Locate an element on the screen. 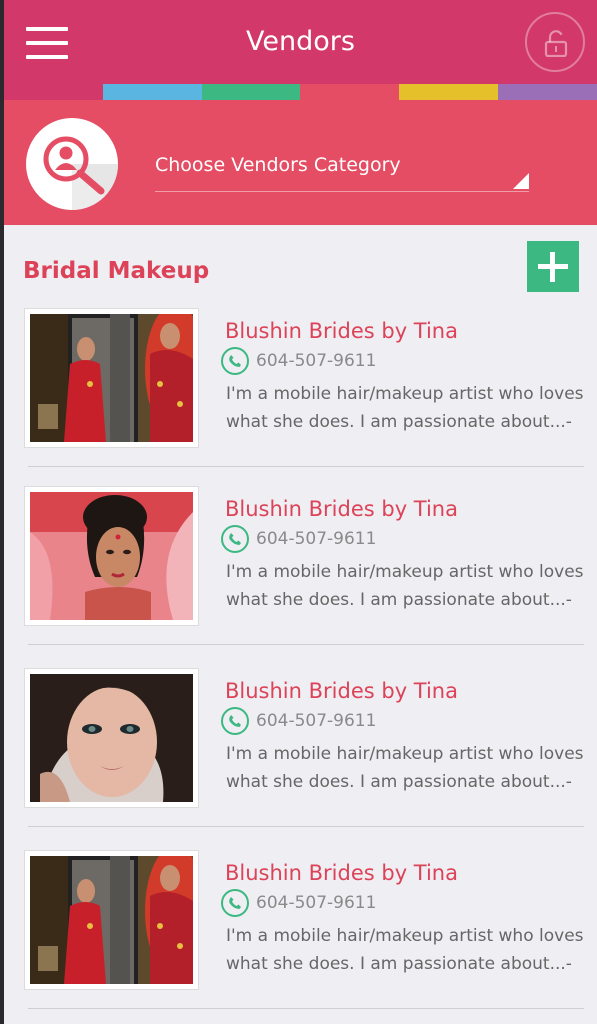 The height and width of the screenshot is (1024, 597). section-title: Bridal Makeup is located at coordinates (116, 271).